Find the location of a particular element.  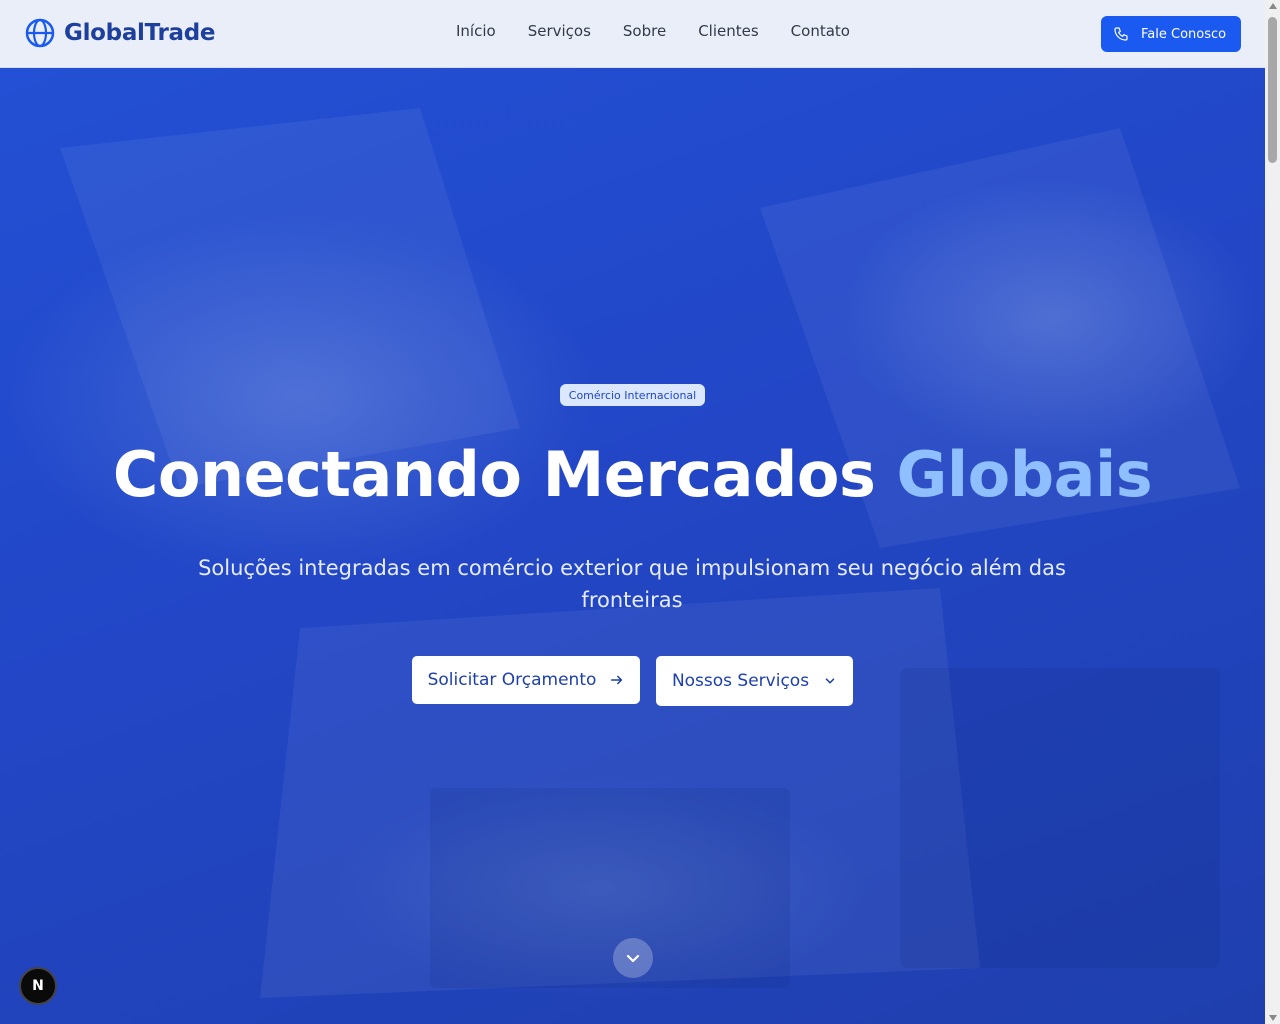

headline-main: Conectando Mercados is located at coordinates (494, 474).